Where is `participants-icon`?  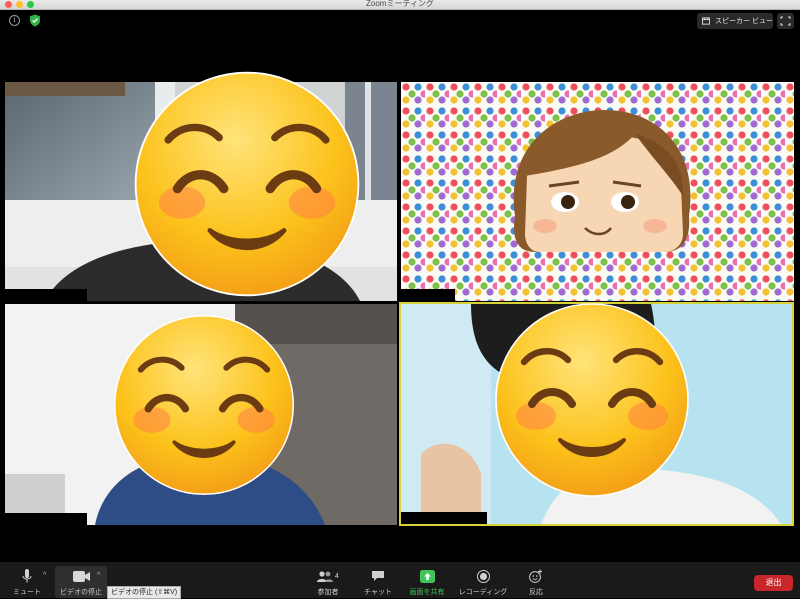 participants-icon is located at coordinates (325, 576).